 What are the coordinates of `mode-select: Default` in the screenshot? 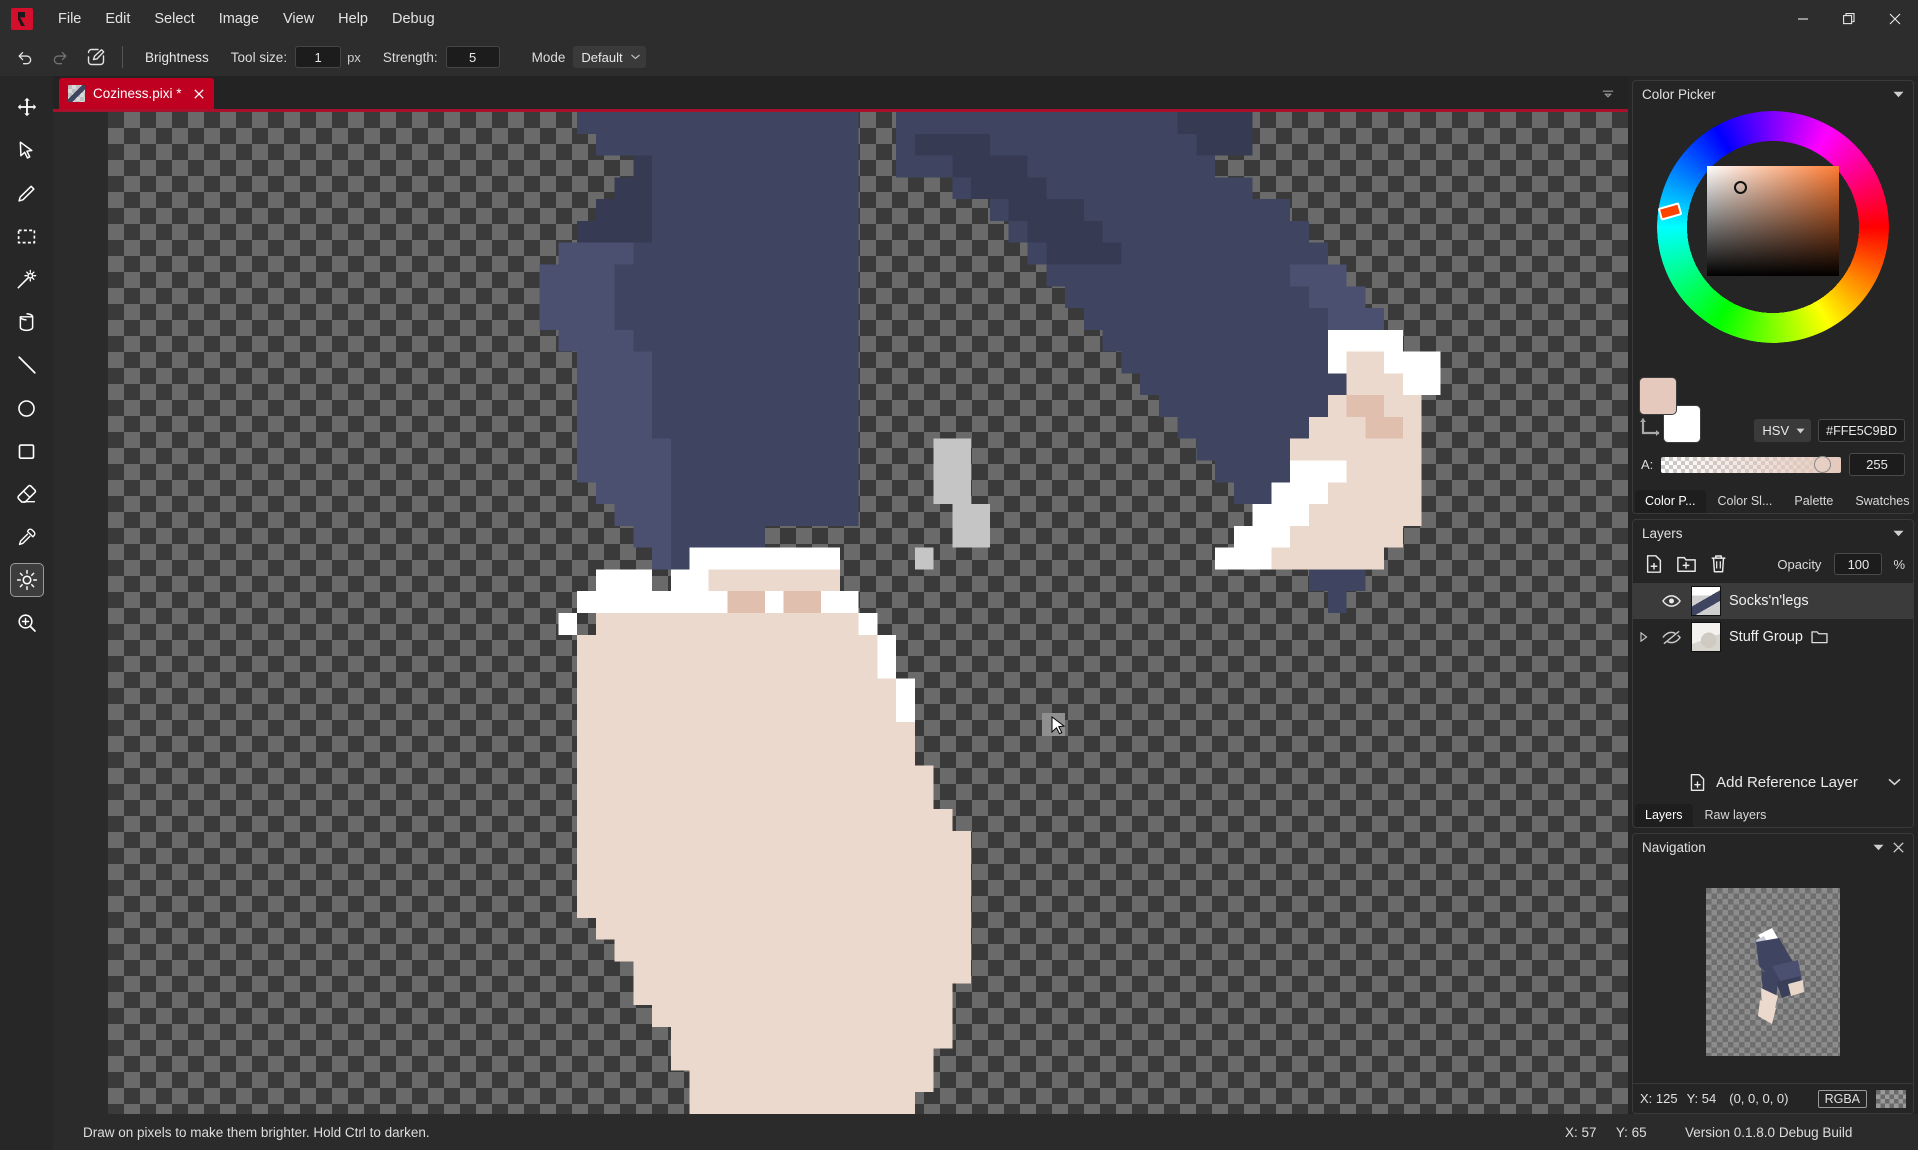 It's located at (609, 57).